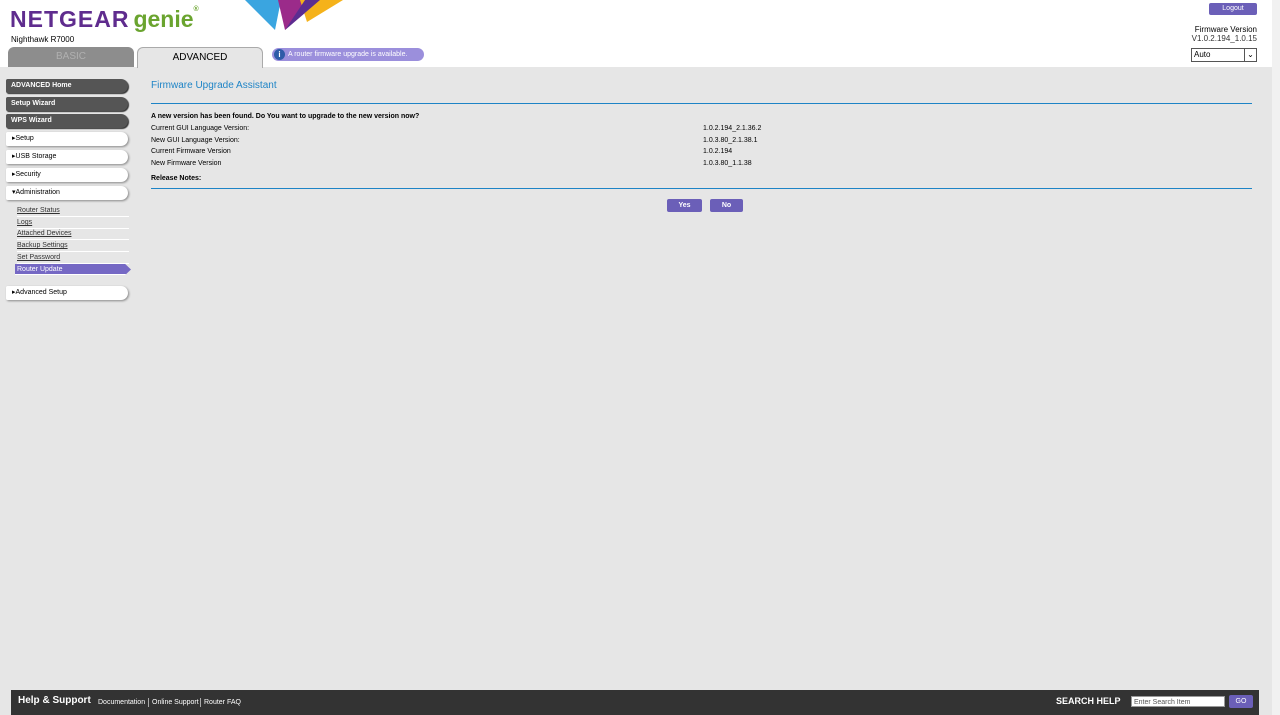 This screenshot has width=1280, height=715. What do you see at coordinates (73, 211) in the screenshot?
I see `sidebar-subitem-router-status: Router Status` at bounding box center [73, 211].